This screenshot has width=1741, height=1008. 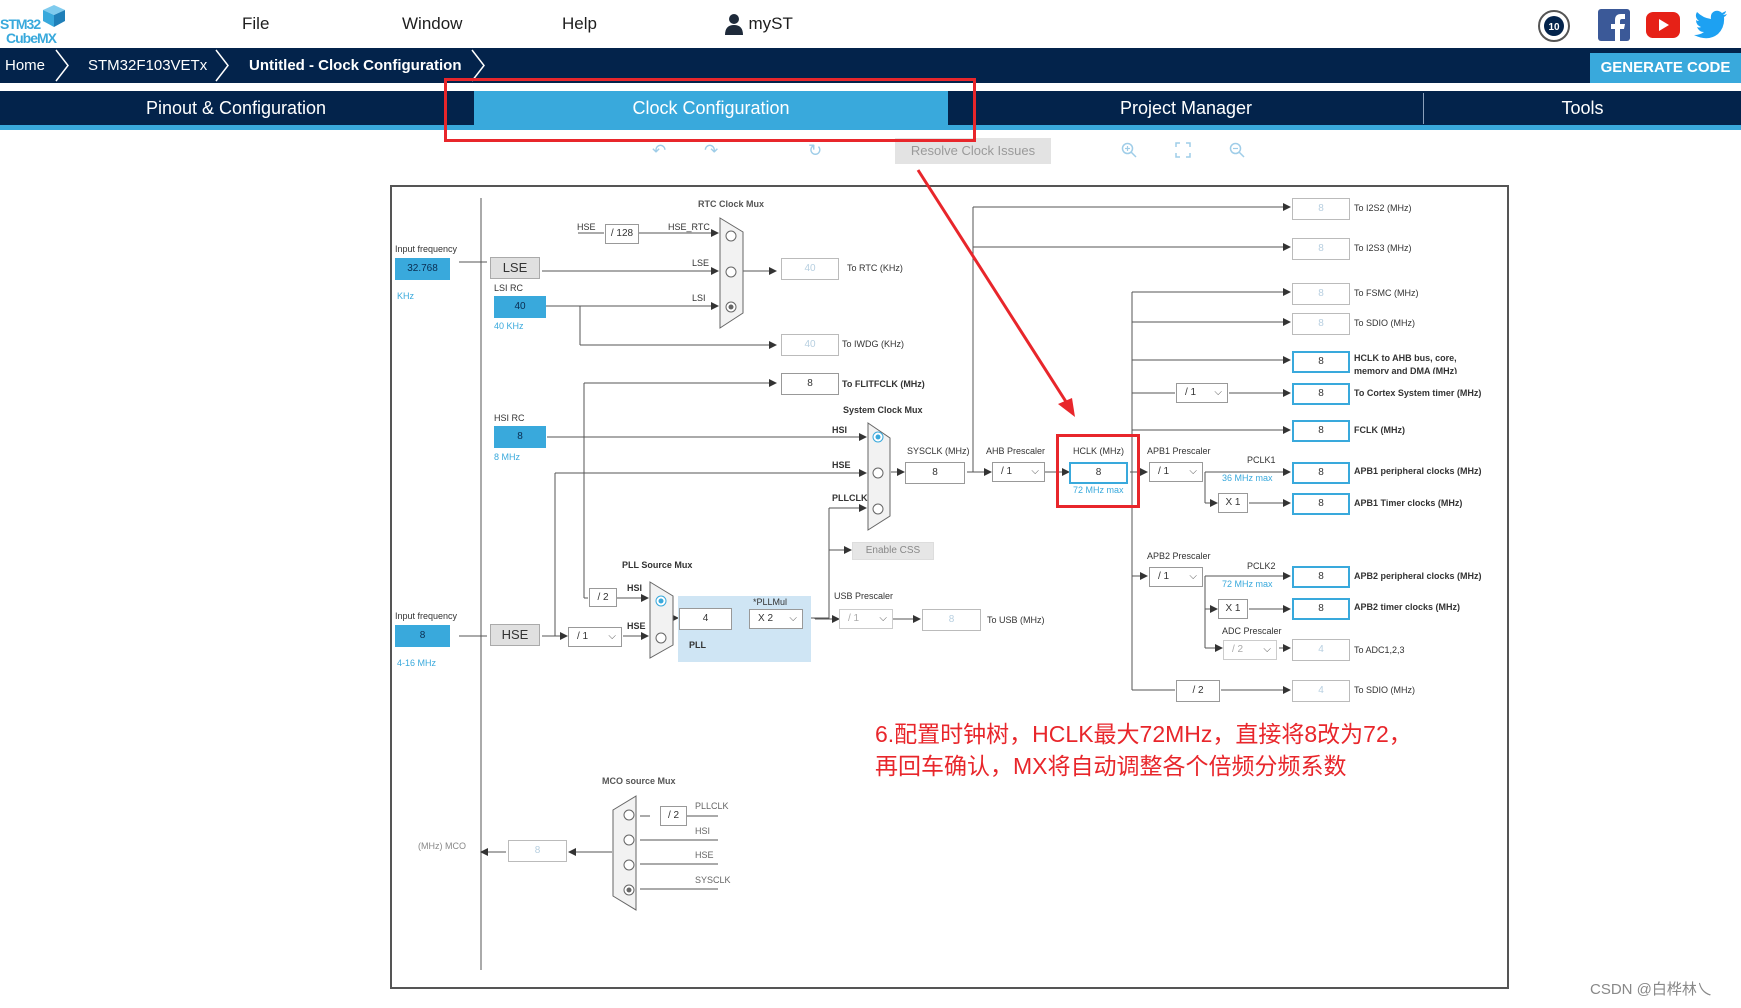 I want to click on sysmux-pllclk-label: PLLCLK, so click(x=850, y=498).